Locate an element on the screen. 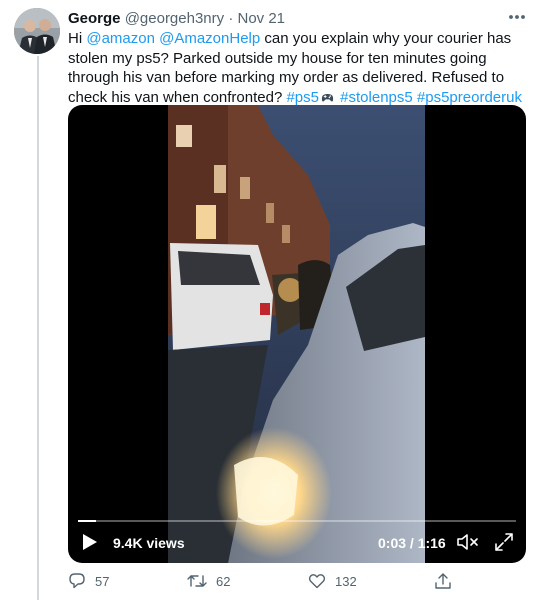 The image size is (540, 600). play-icon is located at coordinates (90, 542).